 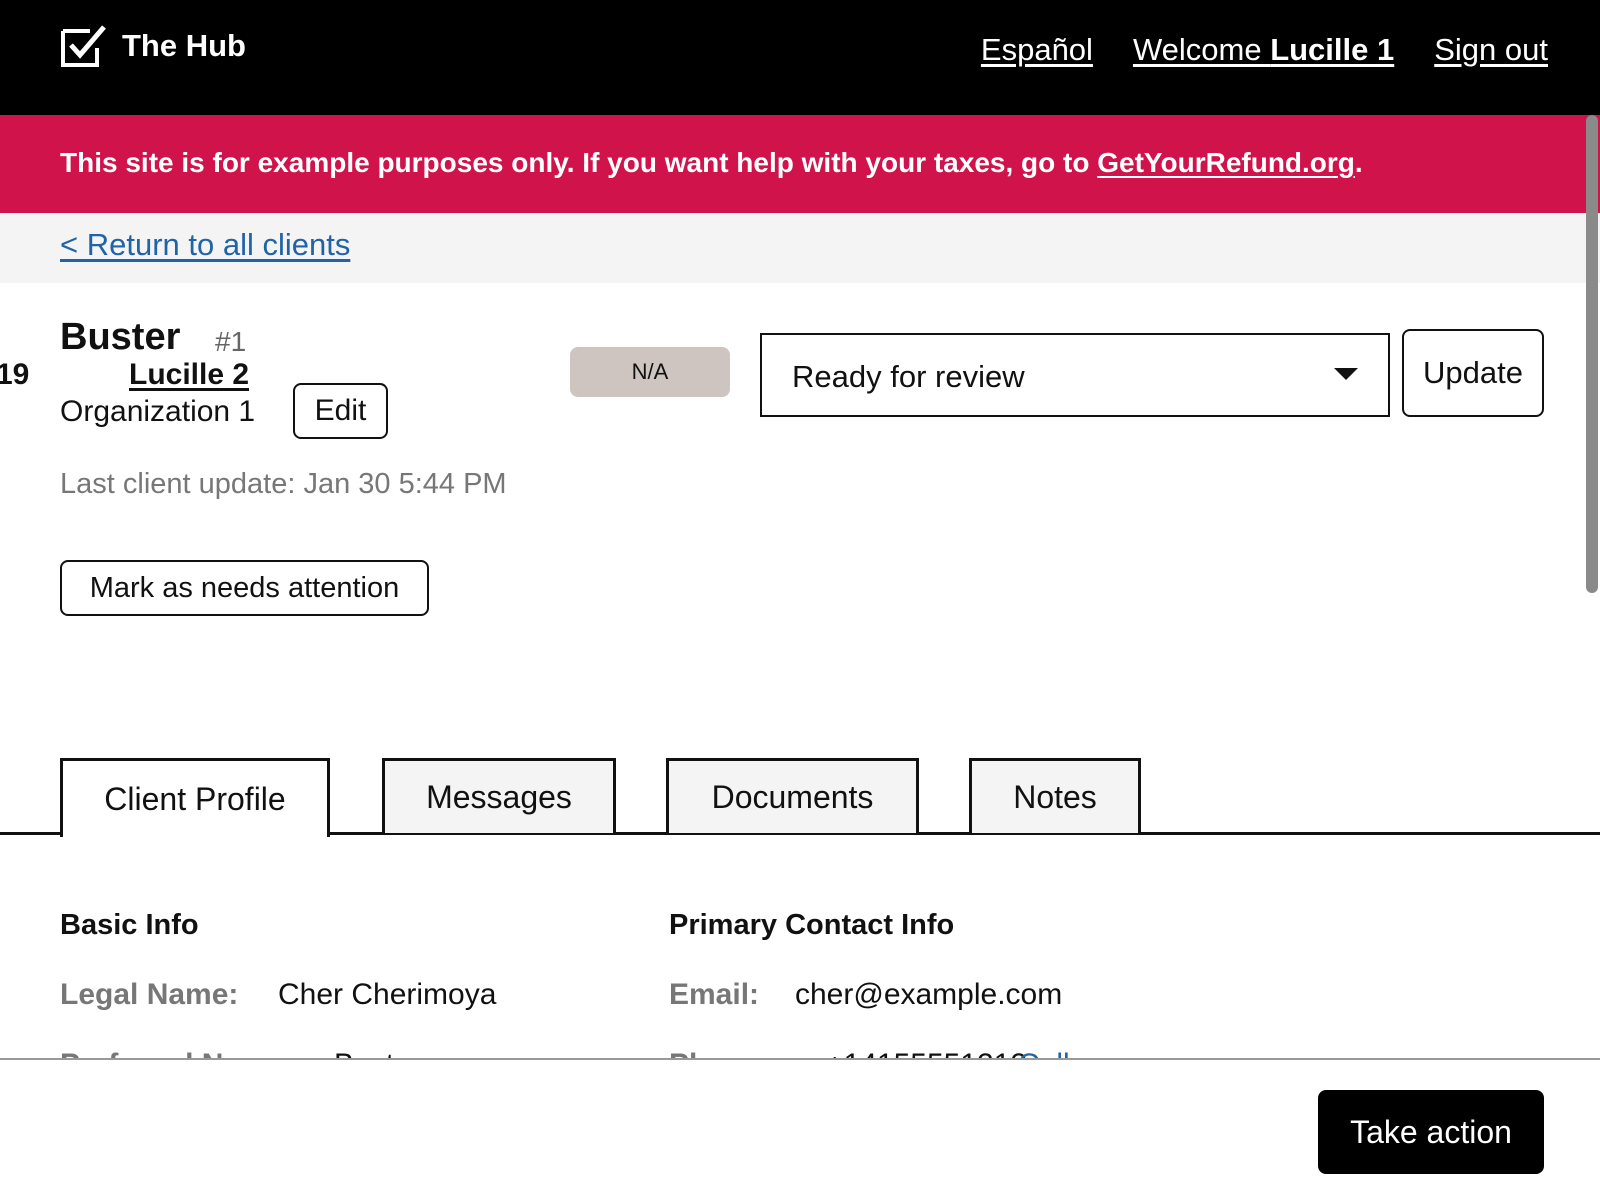 What do you see at coordinates (189, 375) in the screenshot?
I see `assignee-link: Lucille 2` at bounding box center [189, 375].